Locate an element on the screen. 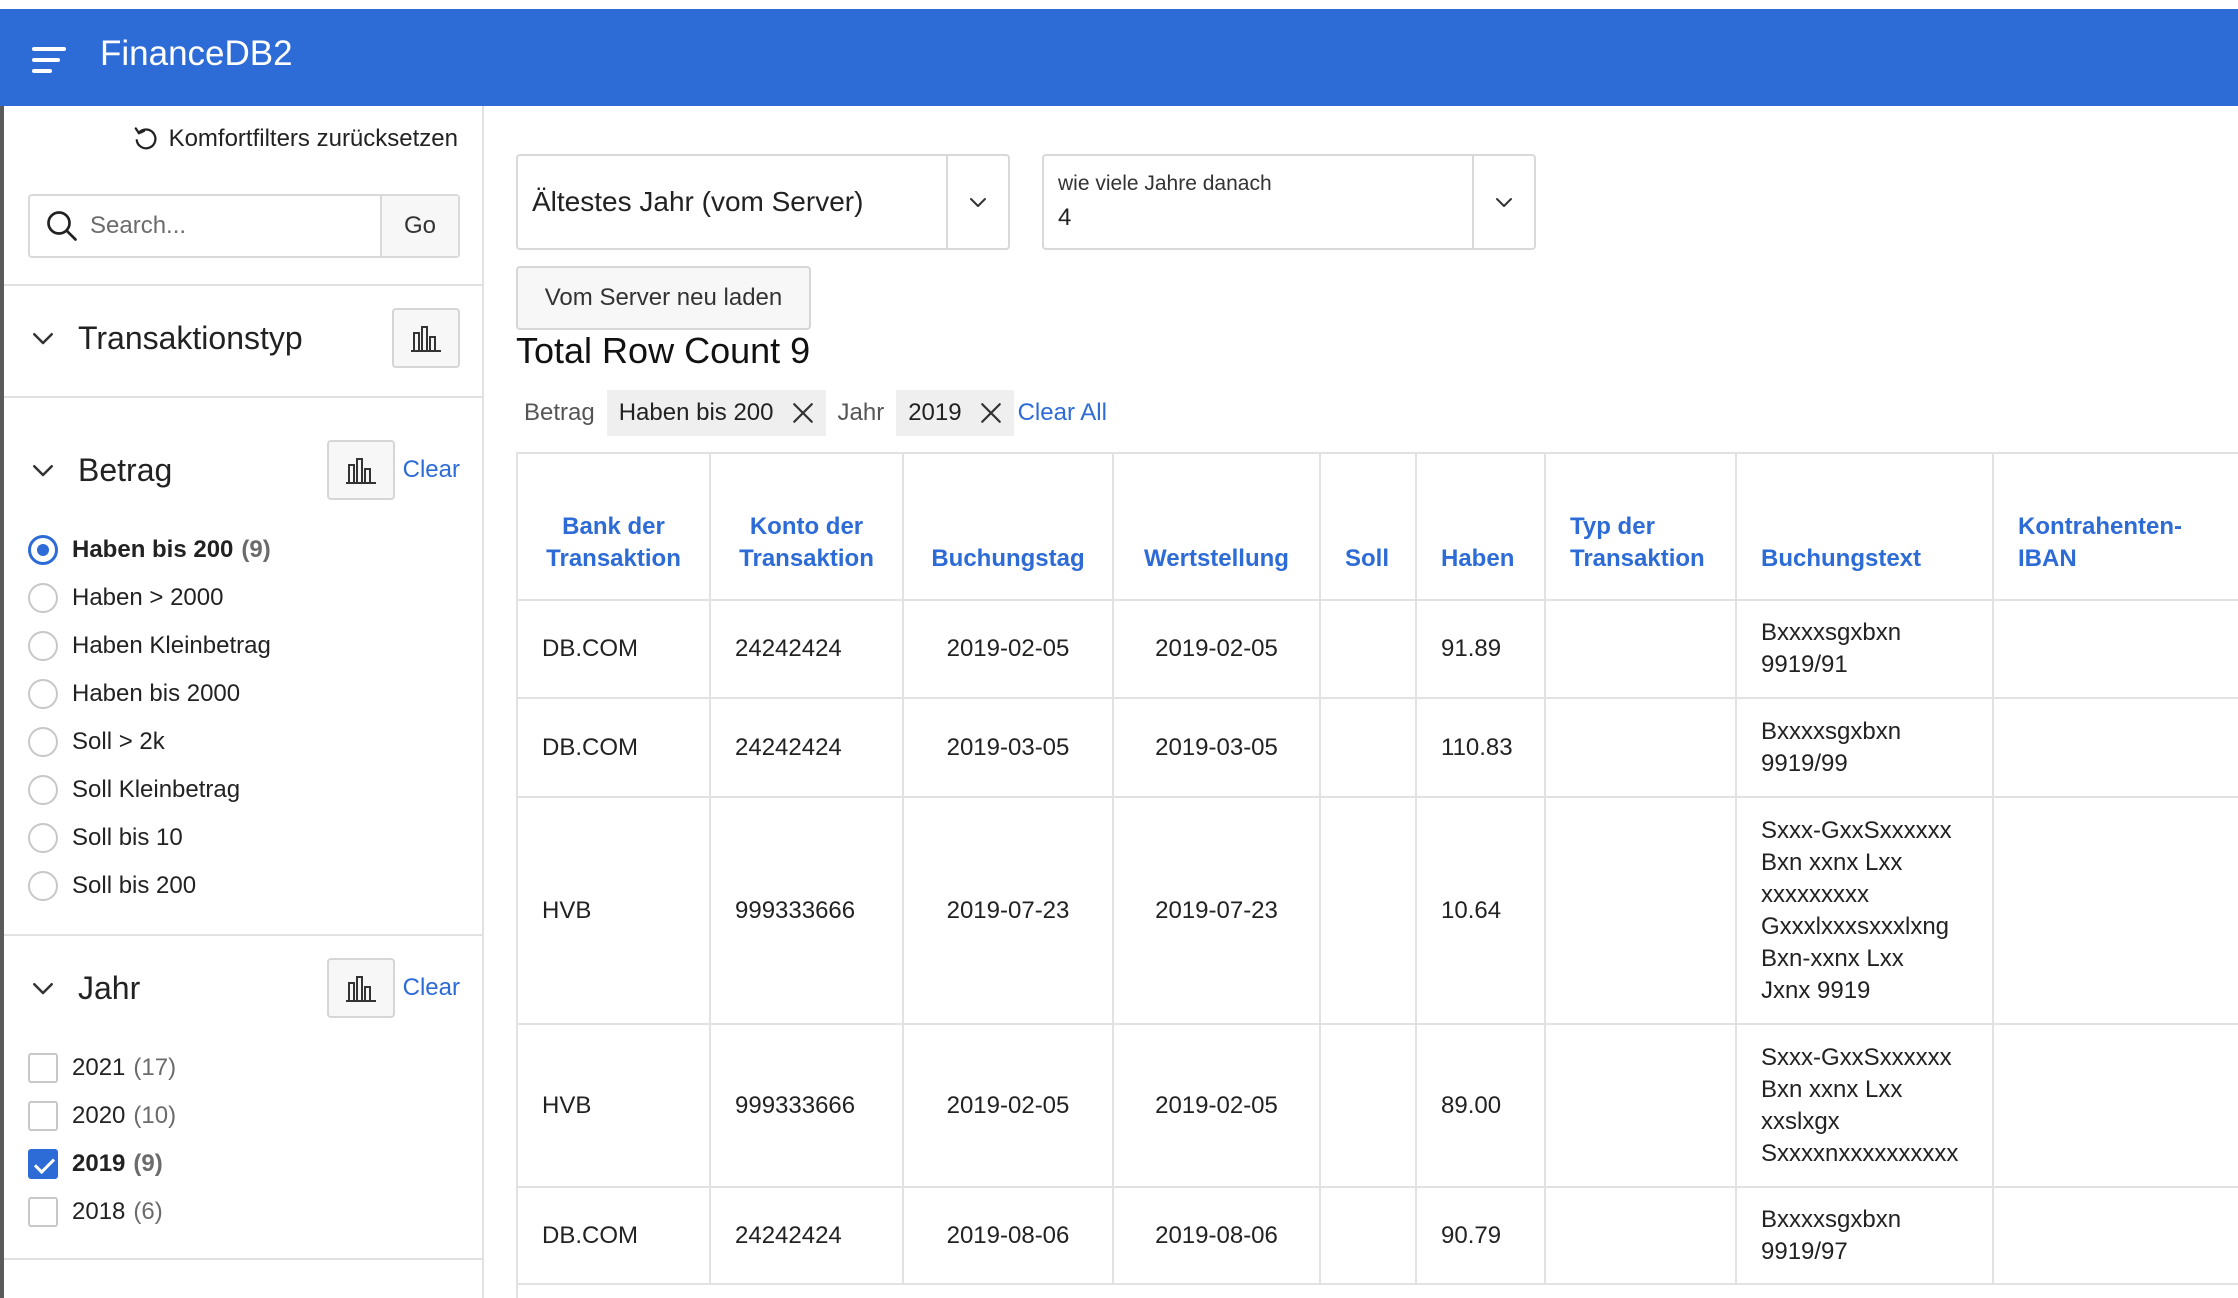  cell-konto: 24242424 is located at coordinates (807, 748).